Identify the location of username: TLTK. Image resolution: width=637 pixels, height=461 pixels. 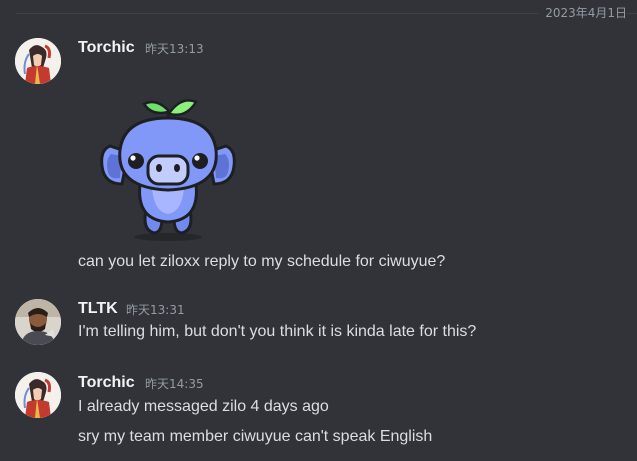
(98, 309).